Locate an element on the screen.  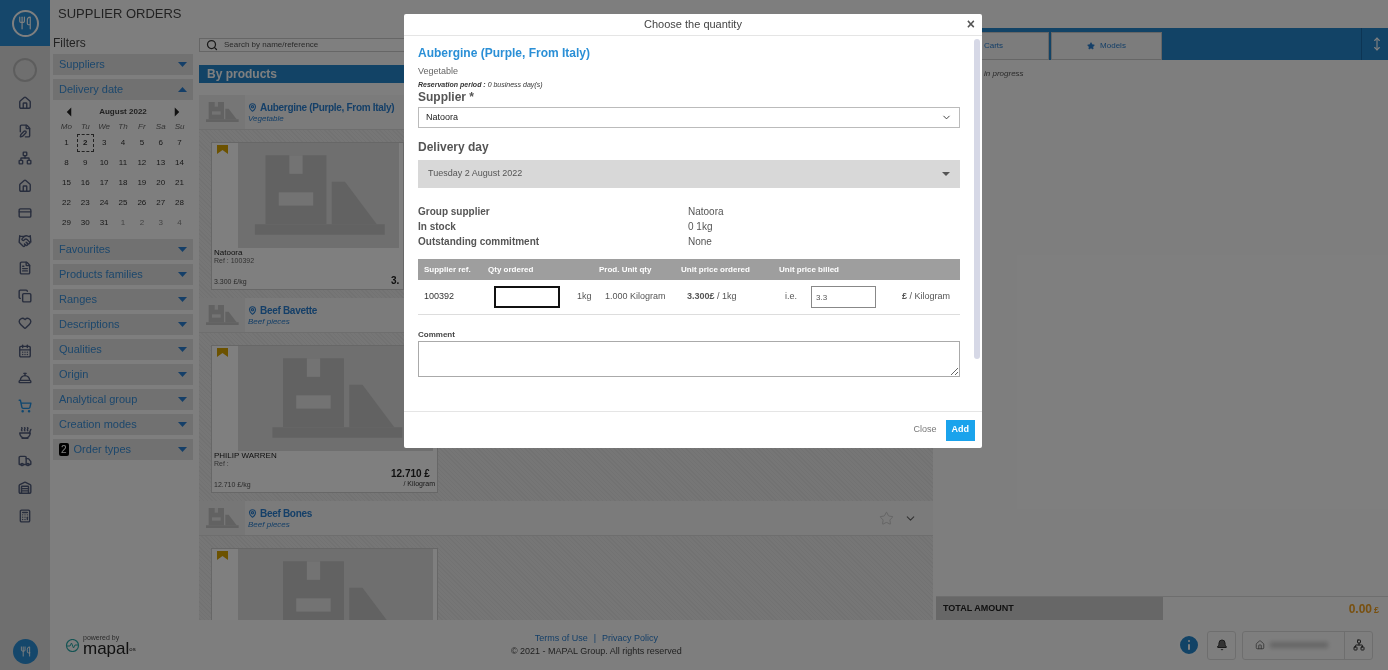
weekday-label: We is located at coordinates (104, 127).